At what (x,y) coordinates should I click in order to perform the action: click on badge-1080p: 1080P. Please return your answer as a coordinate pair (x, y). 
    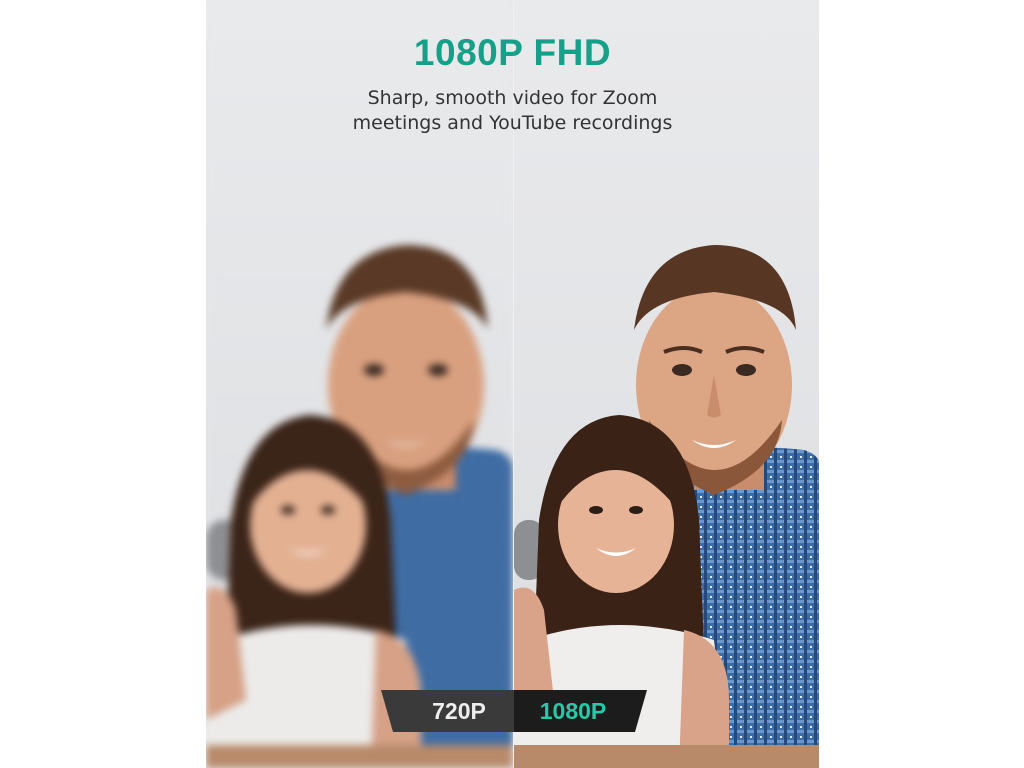
    Looking at the image, I should click on (573, 711).